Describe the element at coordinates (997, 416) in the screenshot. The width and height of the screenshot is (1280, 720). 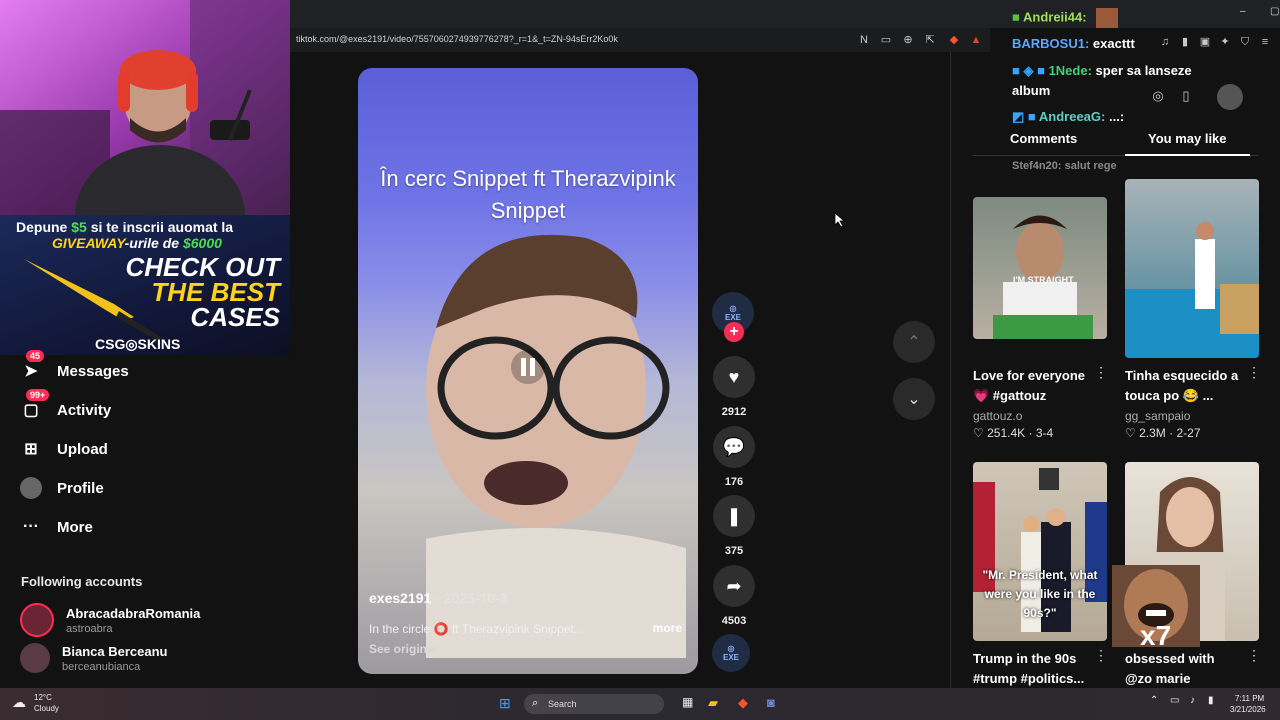
I see `video-card-user: gattouz.o` at that location.